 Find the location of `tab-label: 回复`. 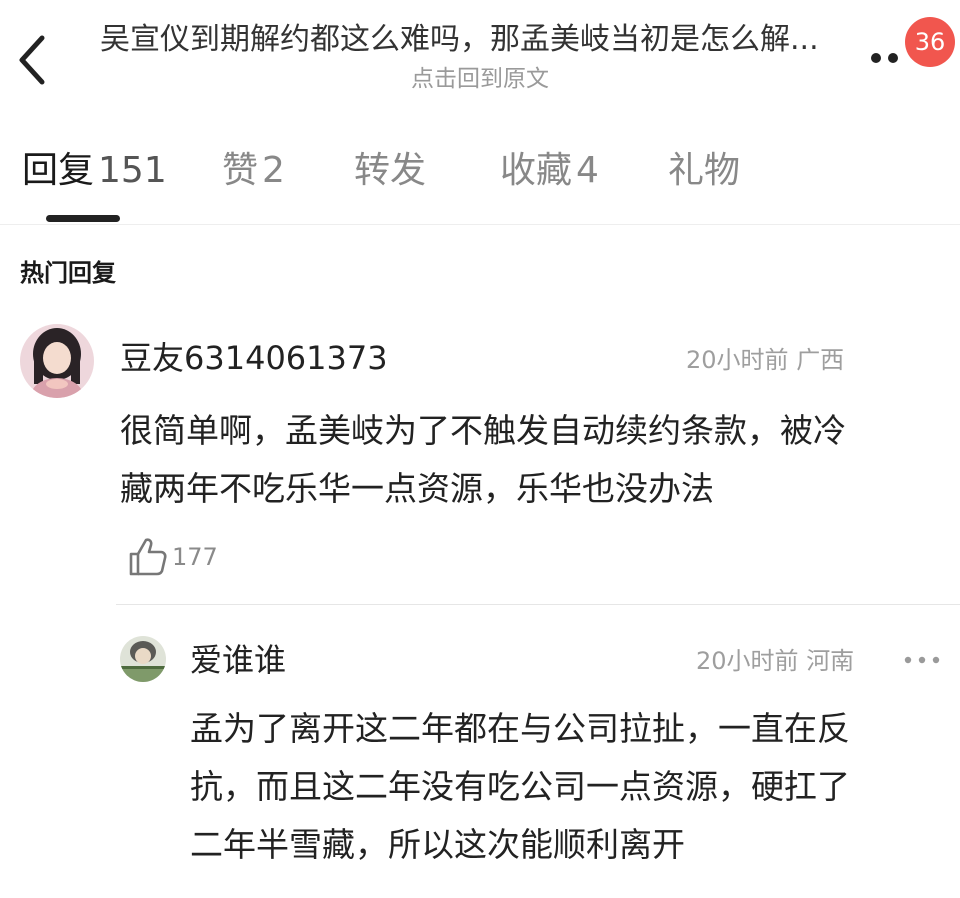

tab-label: 回复 is located at coordinates (58, 170).